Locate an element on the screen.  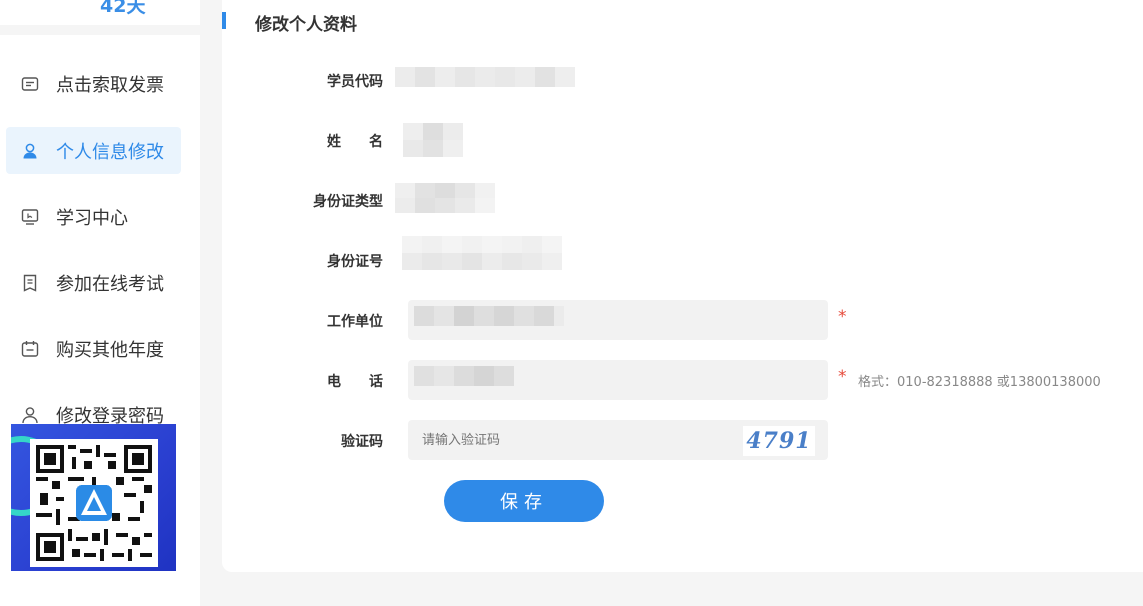
name-label: 姓 名 is located at coordinates (355, 142).